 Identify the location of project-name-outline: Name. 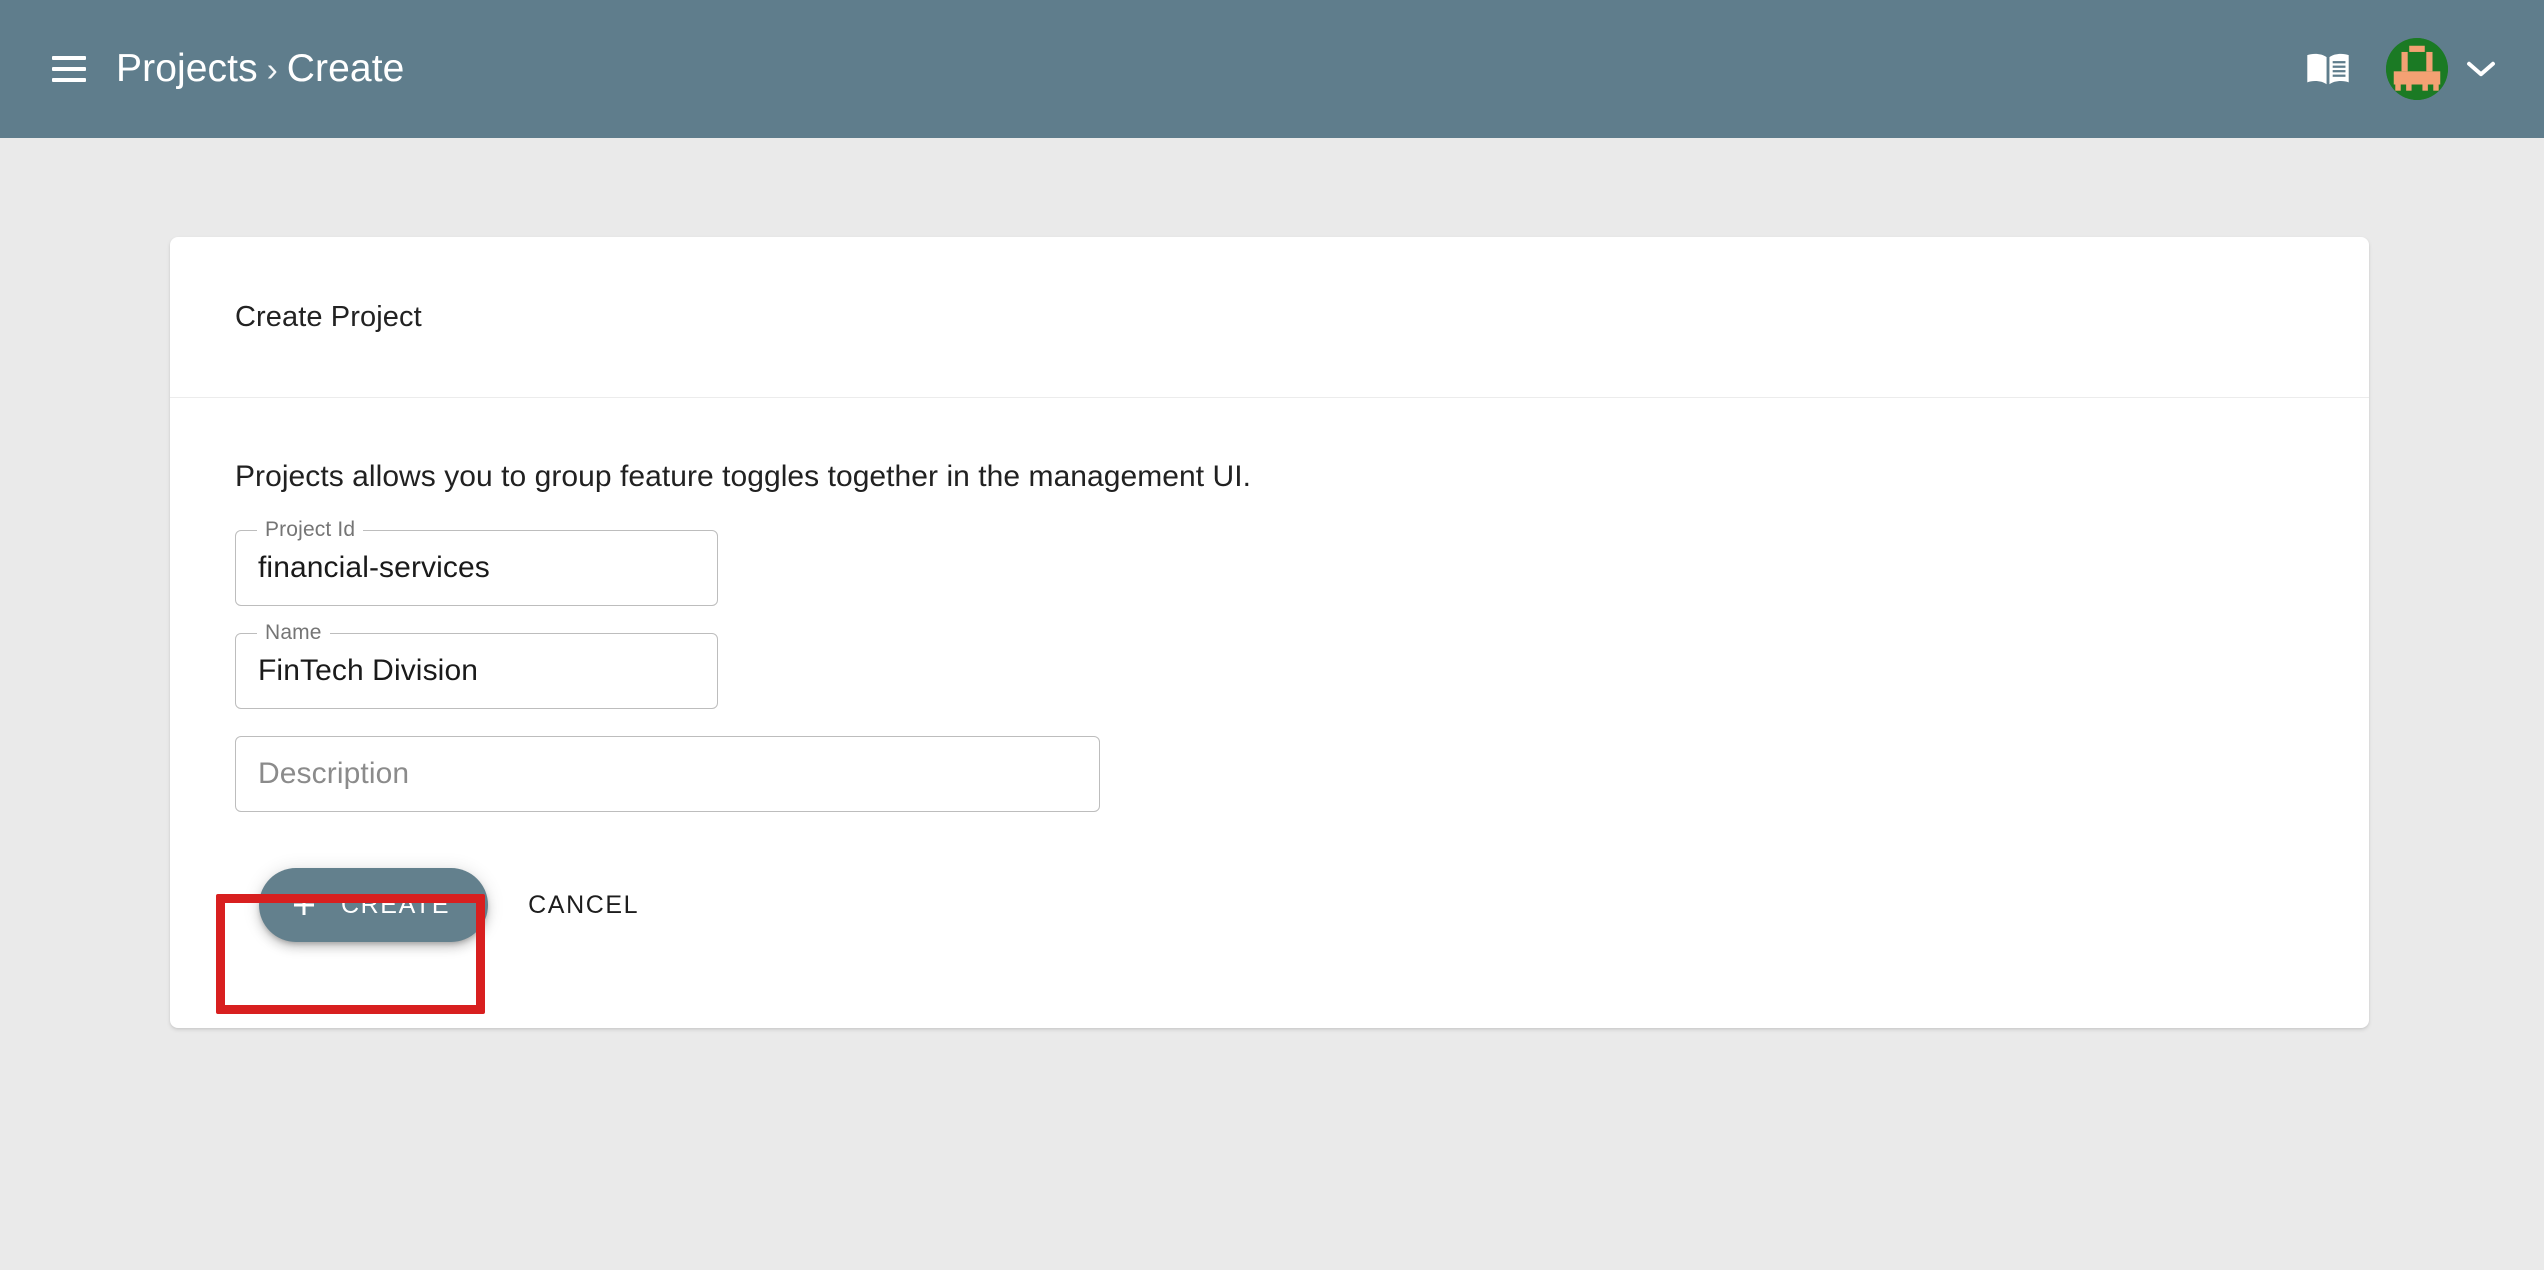
(476, 665).